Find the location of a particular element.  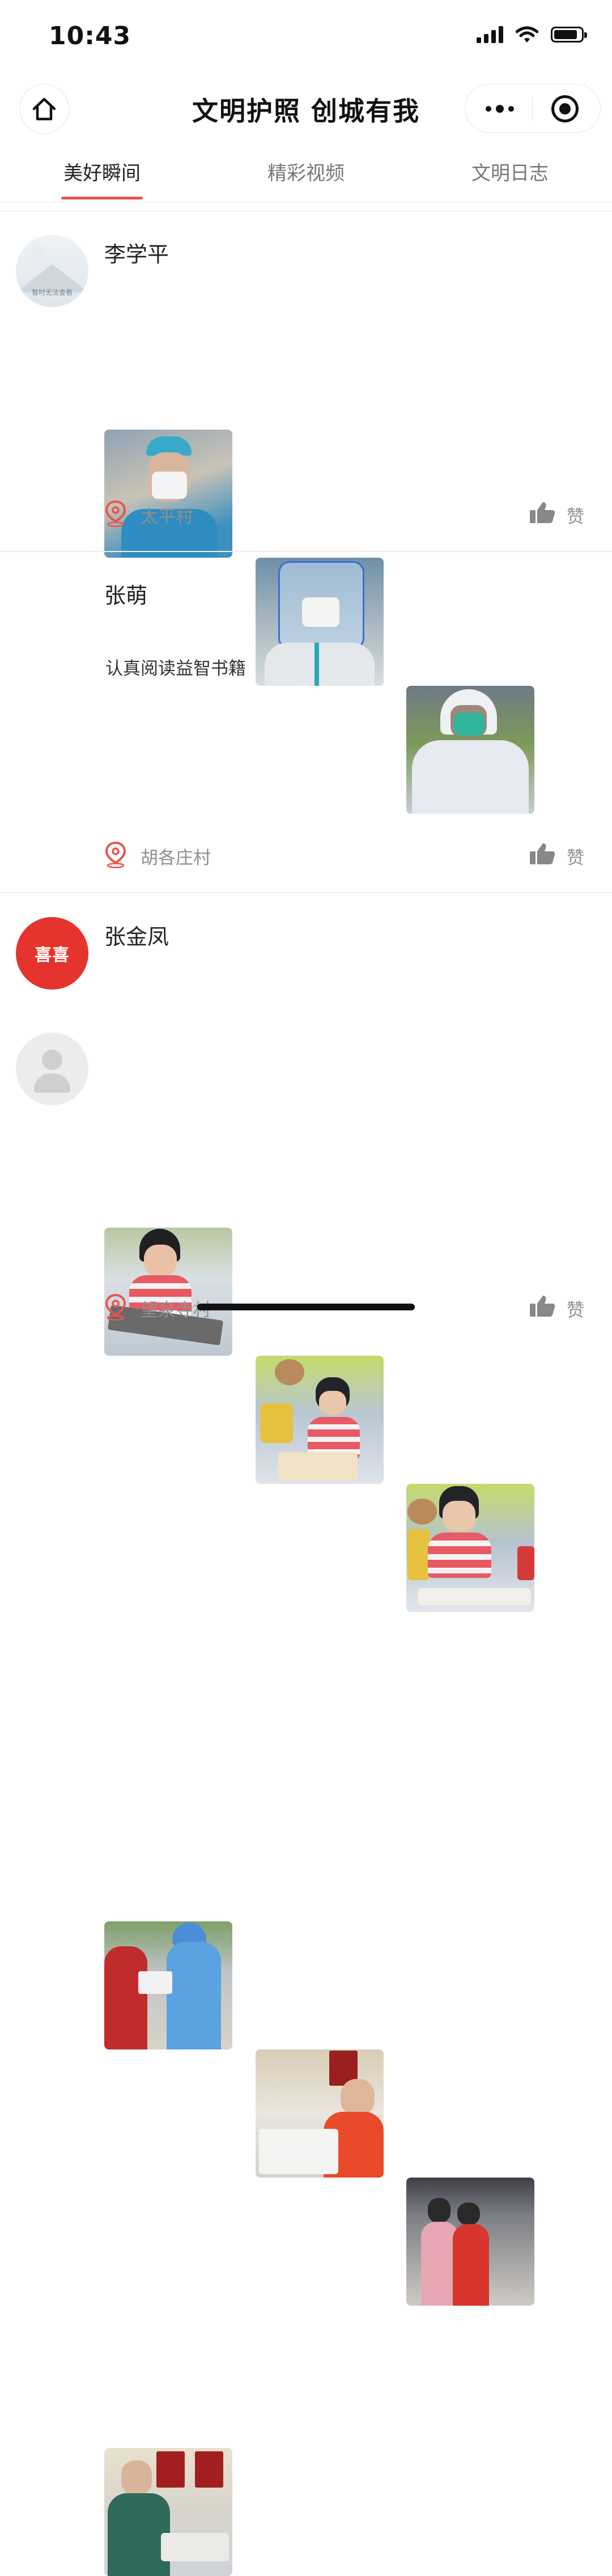

wifi-icon is located at coordinates (527, 34).